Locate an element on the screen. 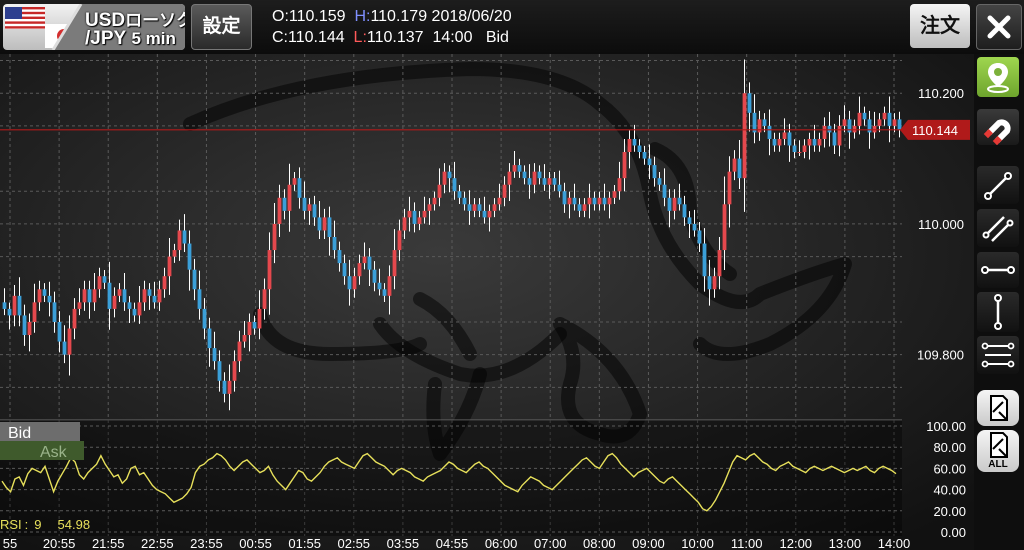 This screenshot has width=1024, height=550. marker-tool-button is located at coordinates (998, 77).